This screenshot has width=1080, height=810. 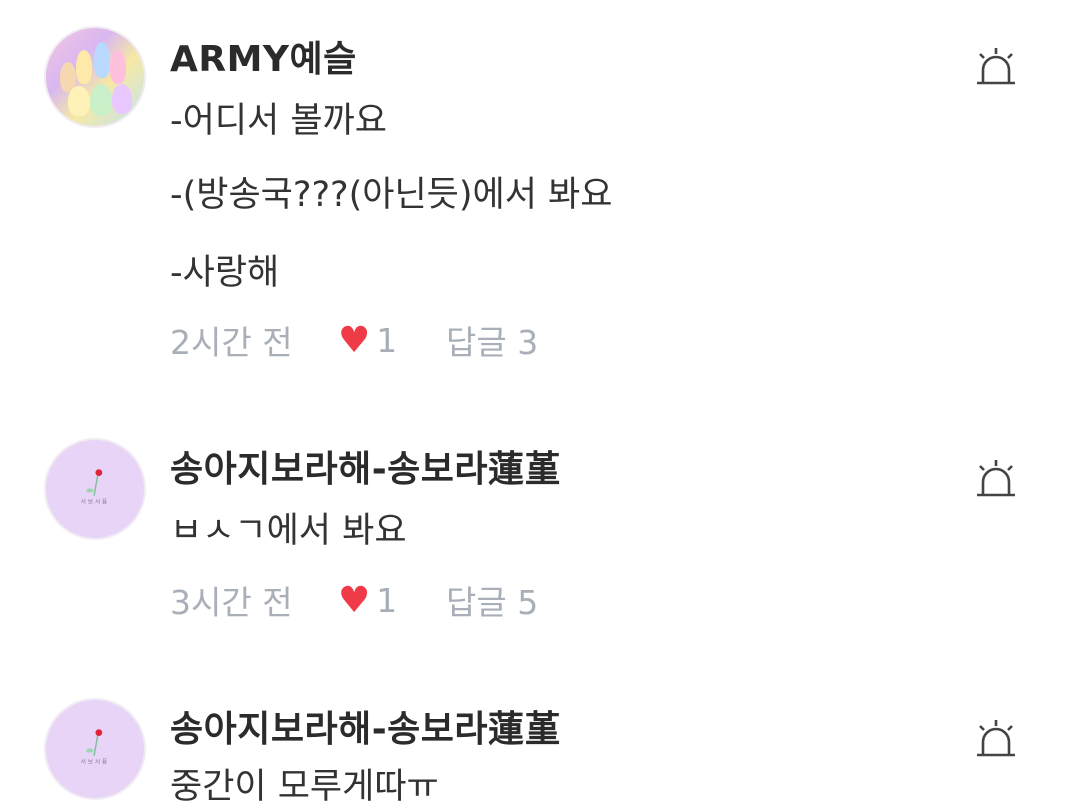 I want to click on comment-username: ARMY예슬, so click(x=263, y=56).